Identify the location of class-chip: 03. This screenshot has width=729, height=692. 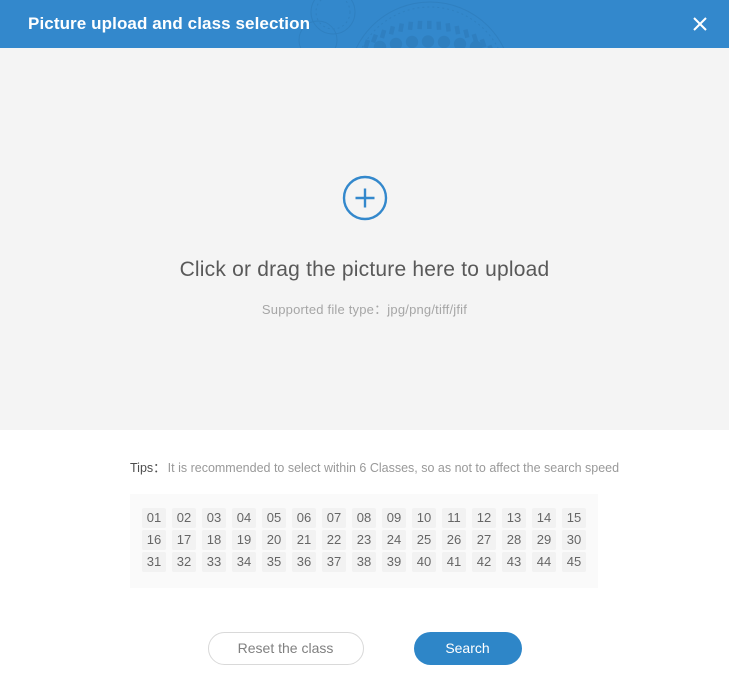
(214, 518).